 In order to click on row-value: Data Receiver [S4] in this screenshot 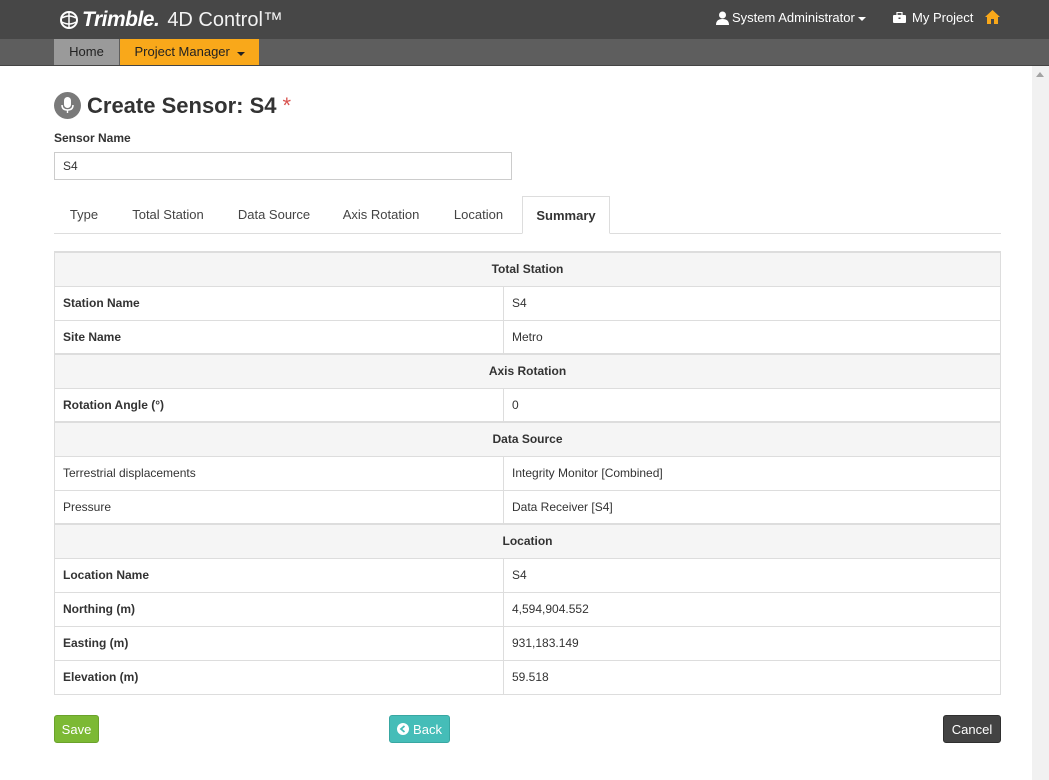, I will do `click(752, 507)`.